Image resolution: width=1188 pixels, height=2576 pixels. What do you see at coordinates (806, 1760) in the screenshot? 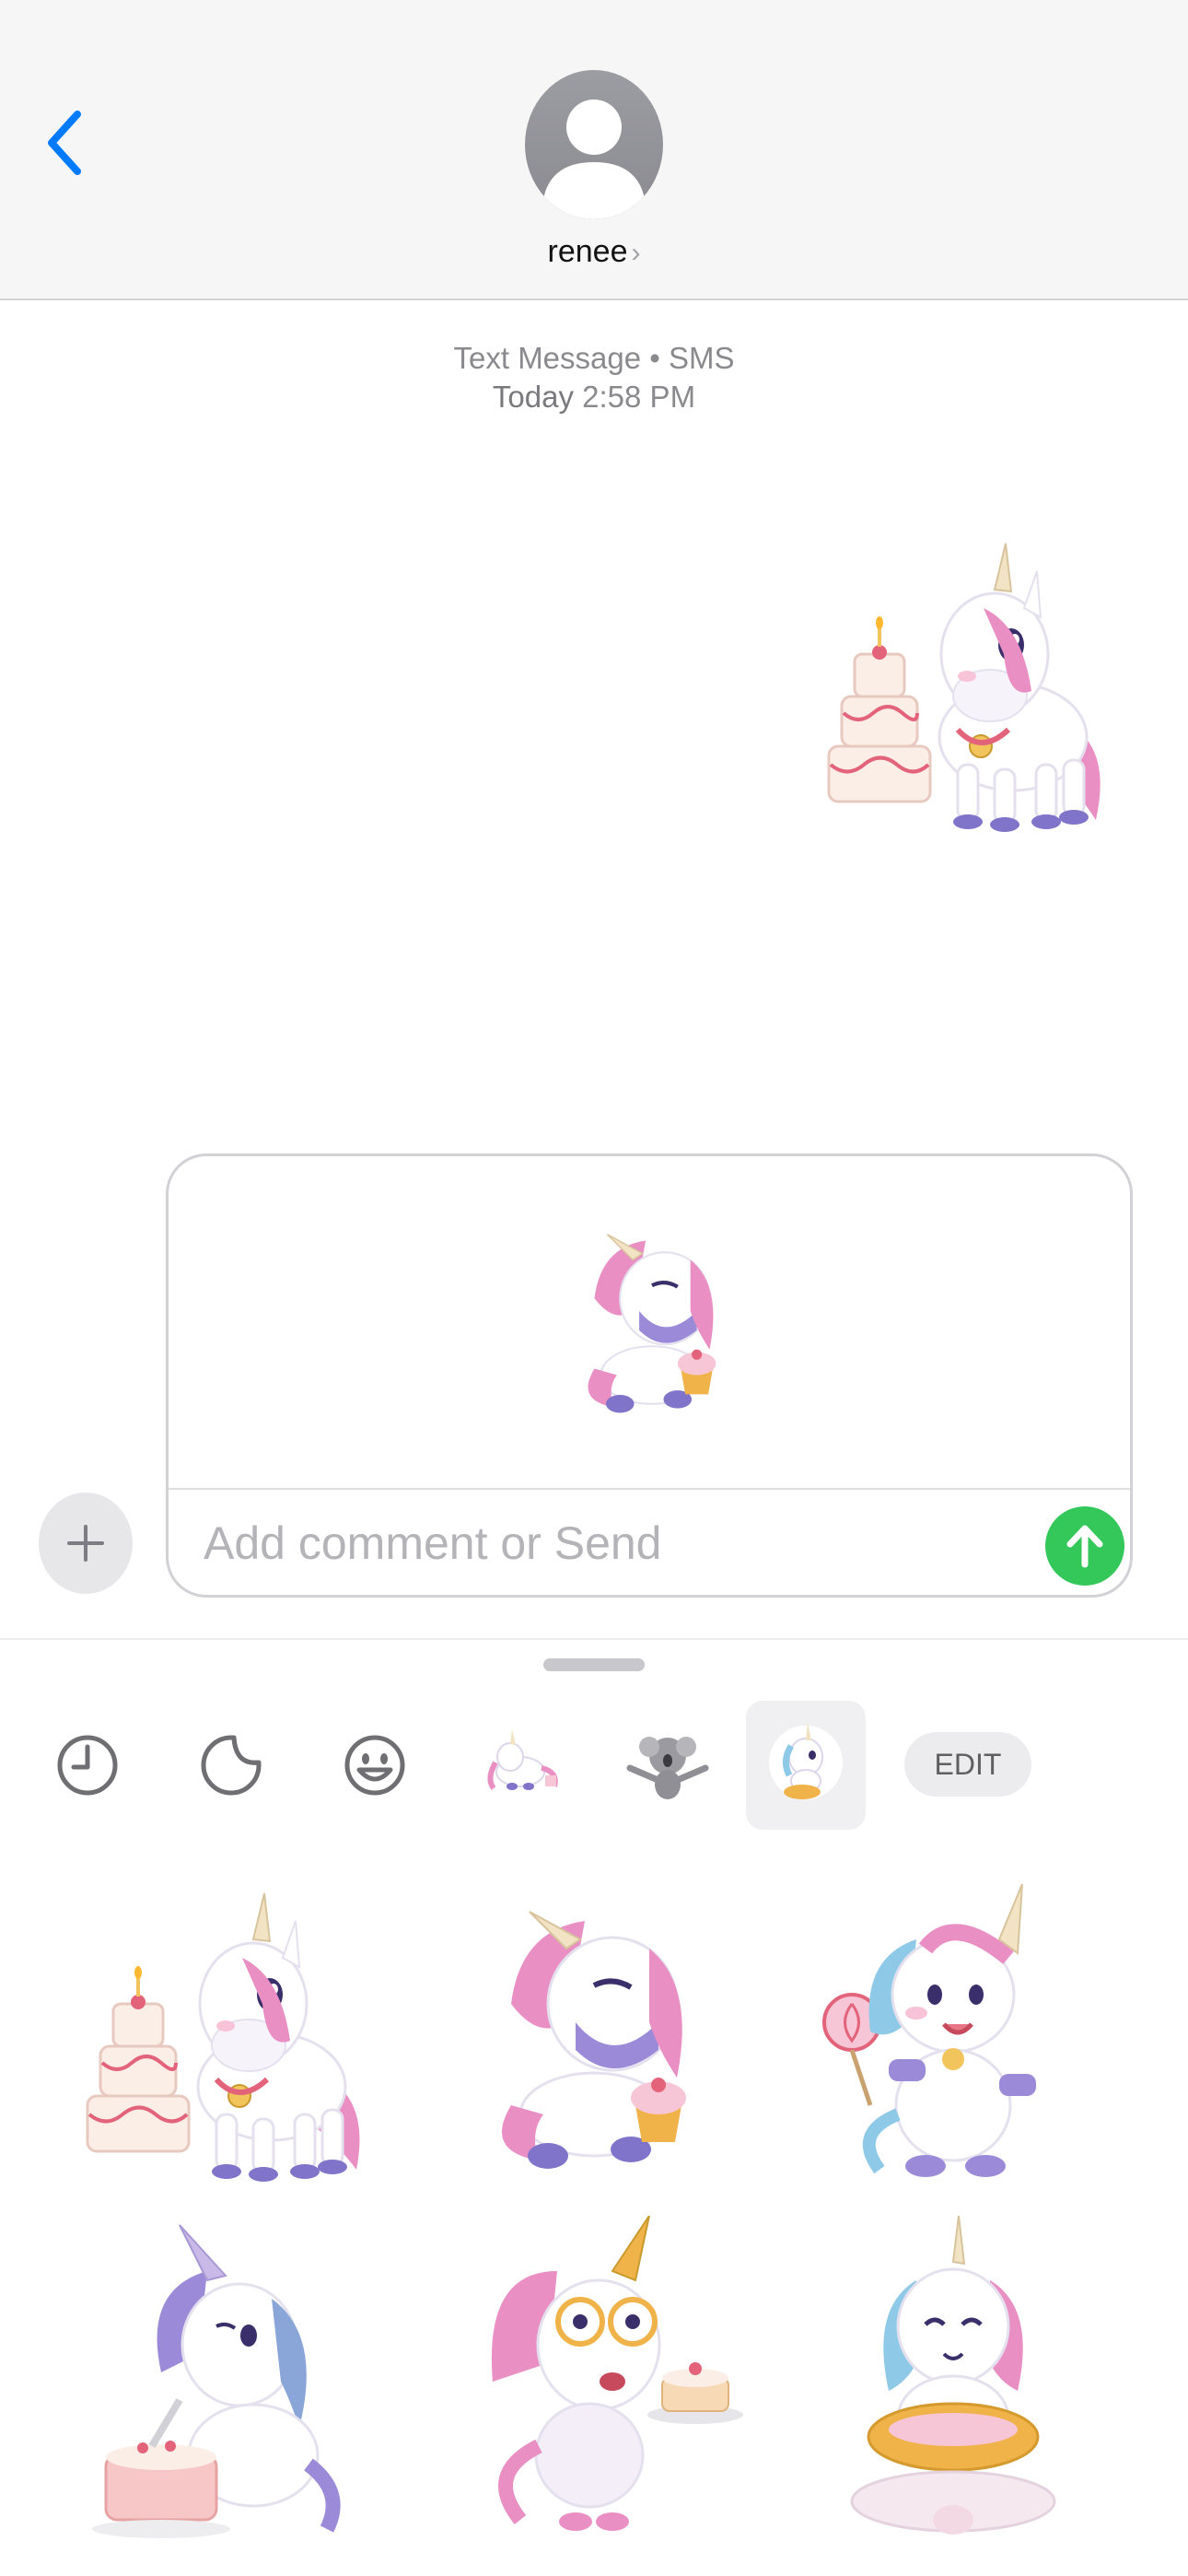
I see `unicorn-thumbnail` at bounding box center [806, 1760].